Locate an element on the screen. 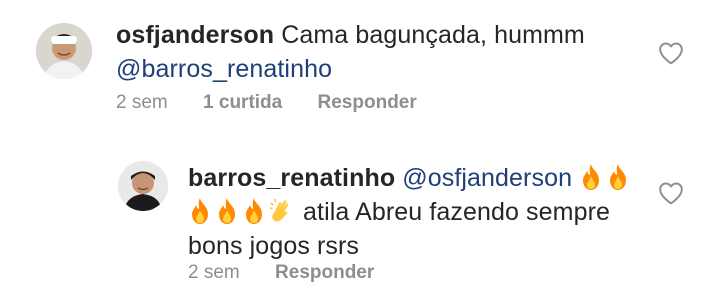  comment-body-continued: bons jogos rsrs is located at coordinates (274, 246).